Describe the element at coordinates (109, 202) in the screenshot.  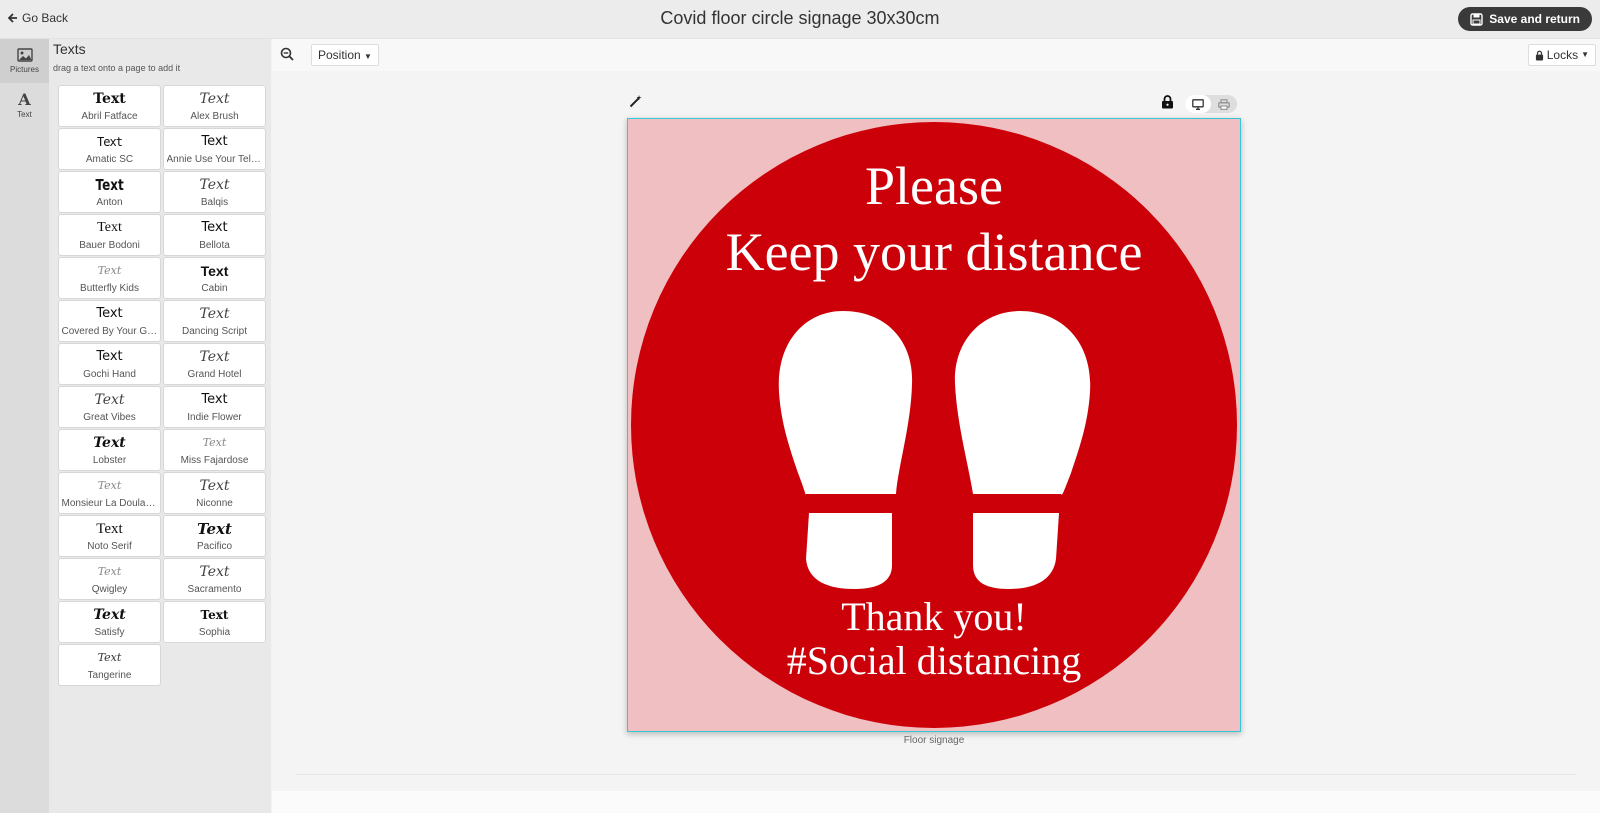
I see `font-name: Anton` at that location.